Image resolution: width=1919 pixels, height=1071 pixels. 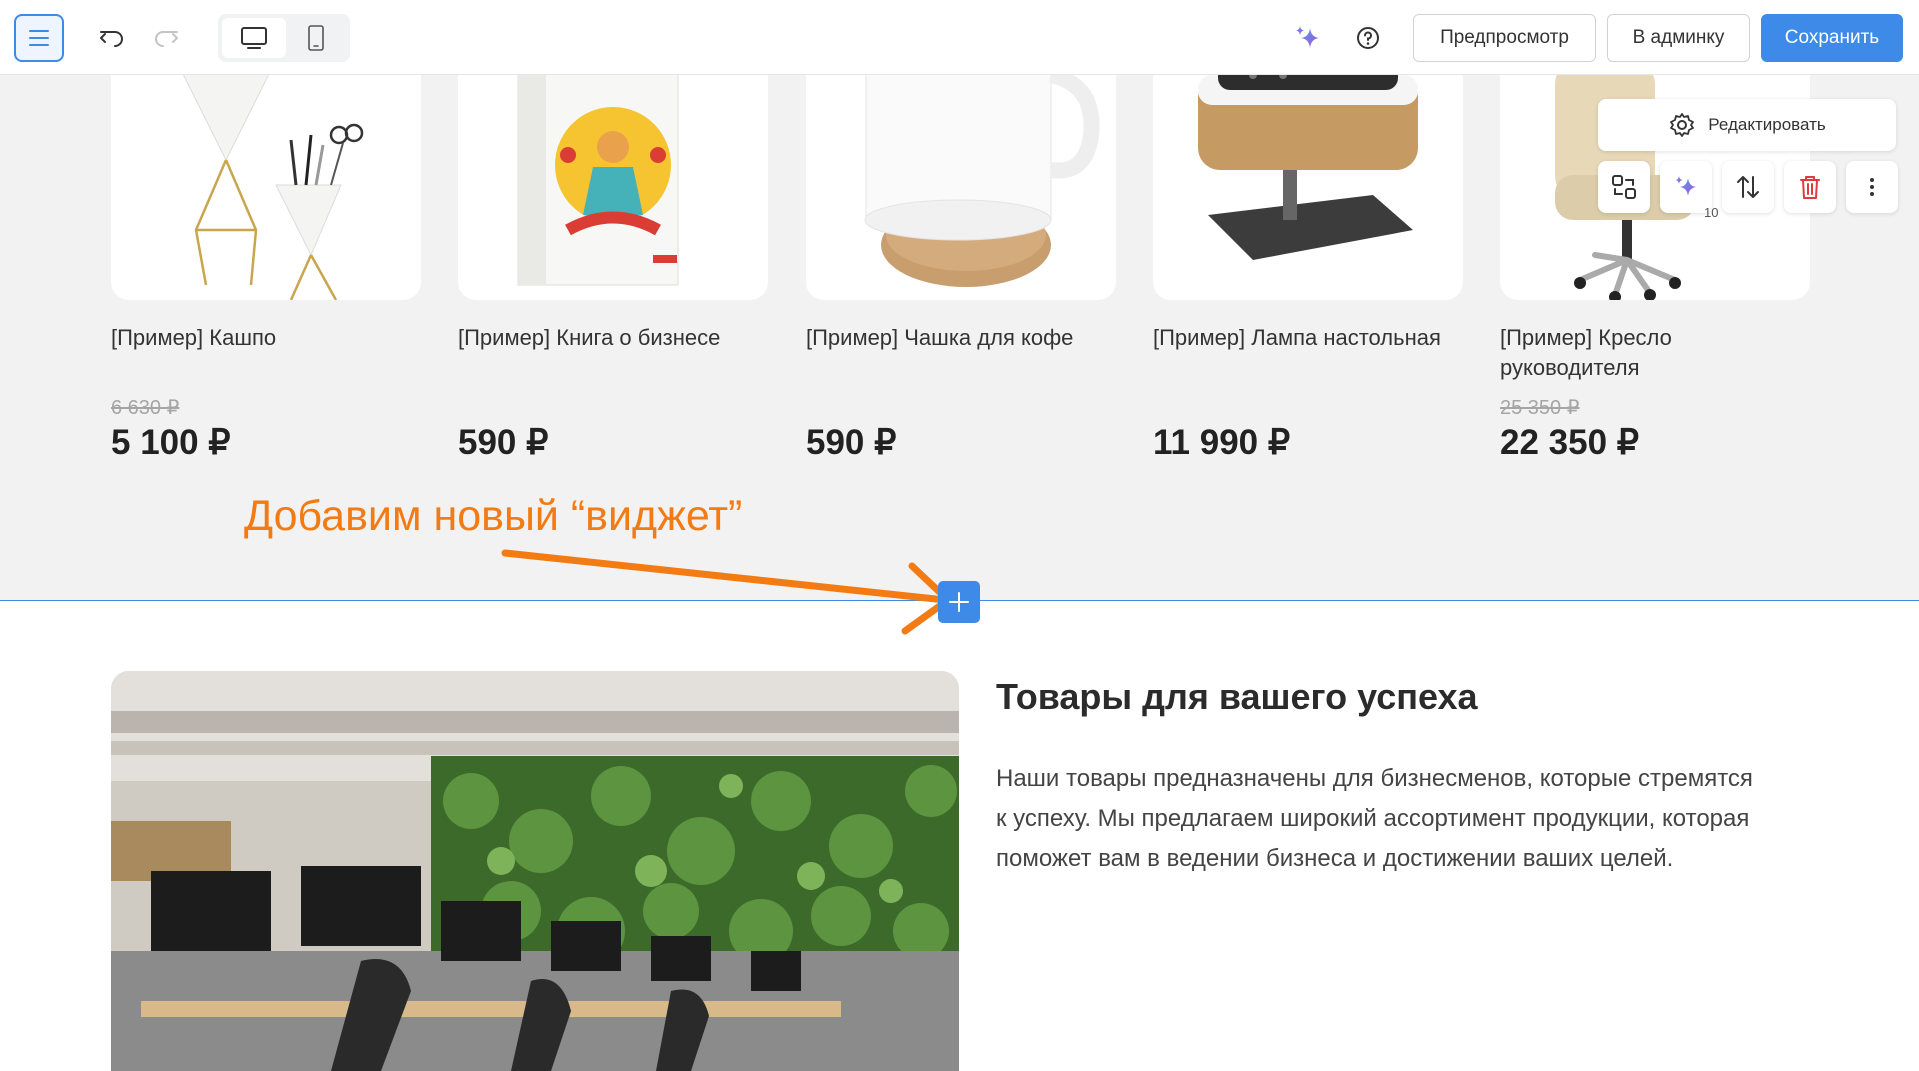 I want to click on redo-button, so click(x=166, y=38).